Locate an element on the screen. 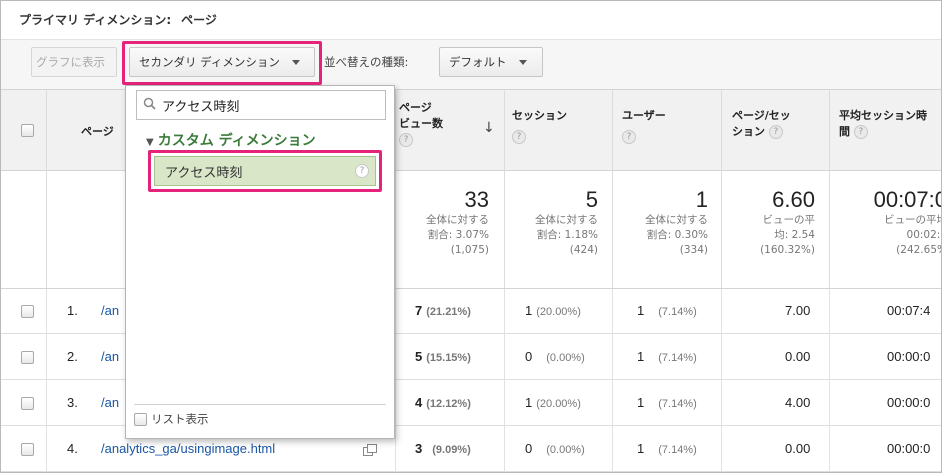 The height and width of the screenshot is (473, 942). dimension-search-input: アクセス時刻 is located at coordinates (261, 105).